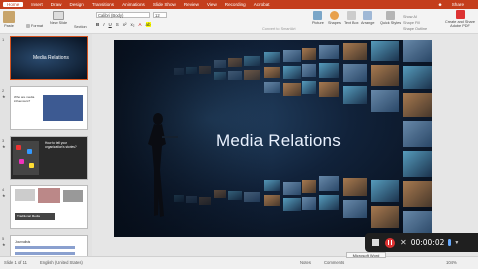 This screenshot has height=269, width=478. I want to click on thumbnail-slide-1: Media Relations, so click(49, 58).